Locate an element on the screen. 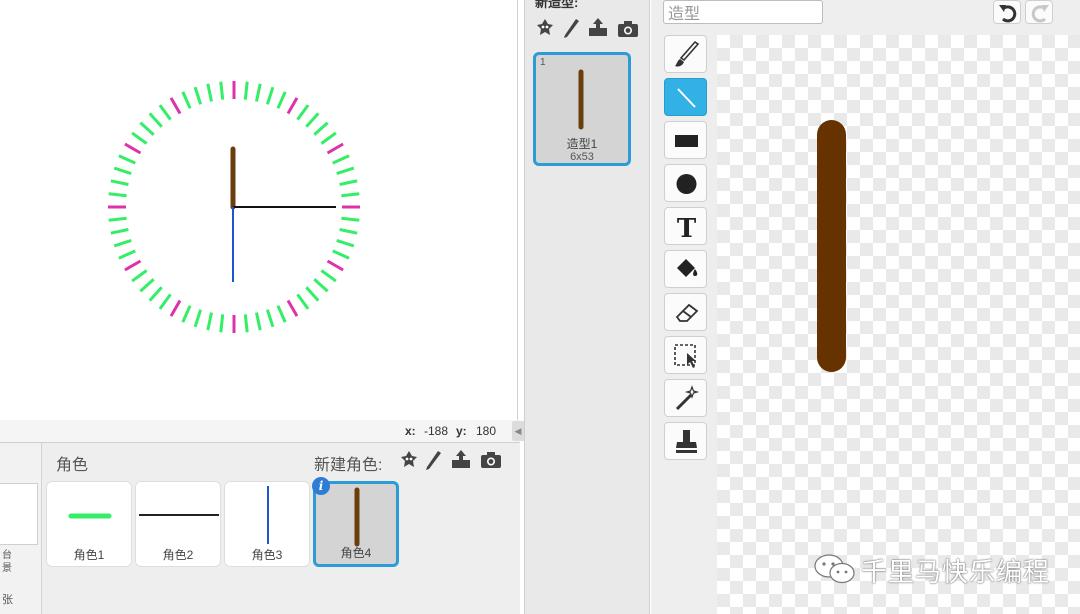 The height and width of the screenshot is (614, 1080). stage-thumbnail is located at coordinates (19, 514).